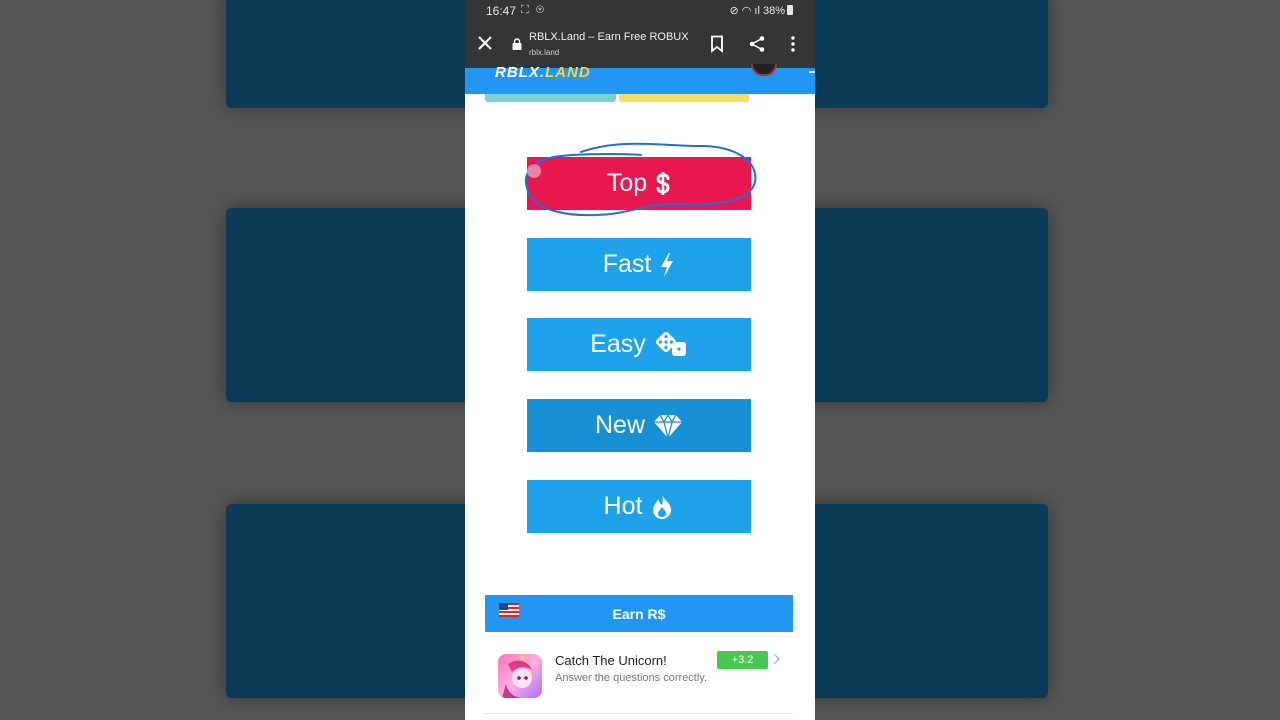  I want to click on tab-strip-teal, so click(550, 98).